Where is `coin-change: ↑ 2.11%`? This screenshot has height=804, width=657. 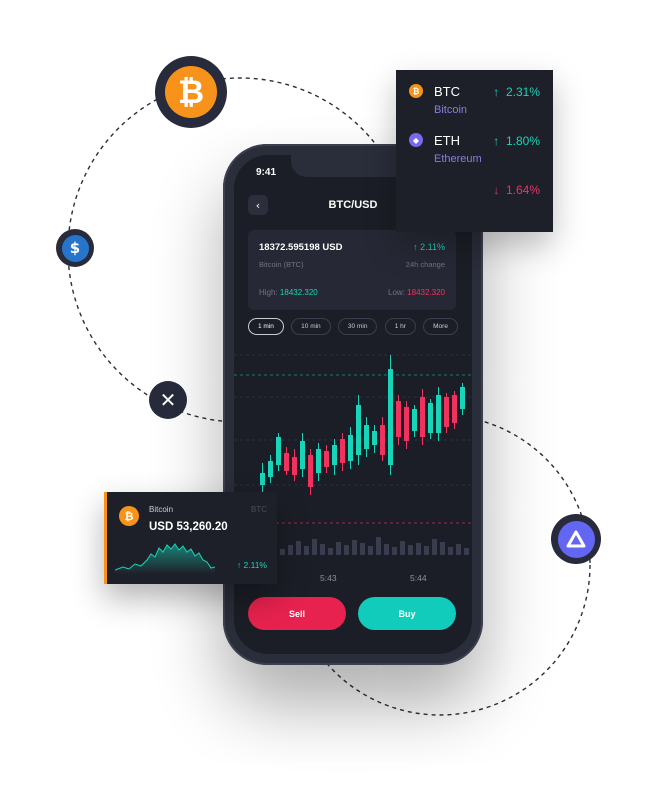 coin-change: ↑ 2.11% is located at coordinates (252, 565).